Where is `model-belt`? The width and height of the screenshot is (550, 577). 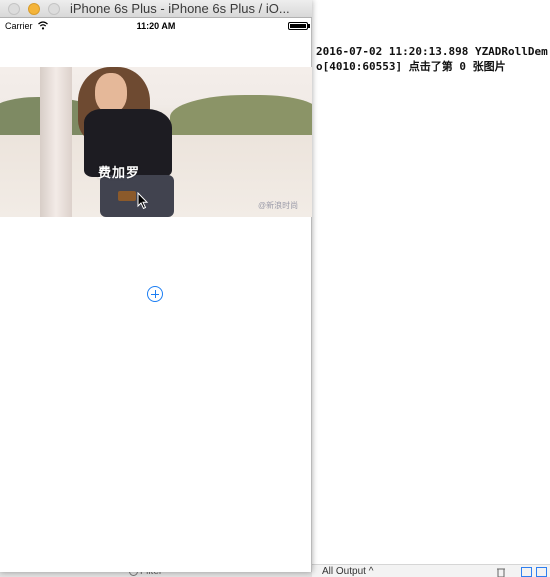 model-belt is located at coordinates (127, 196).